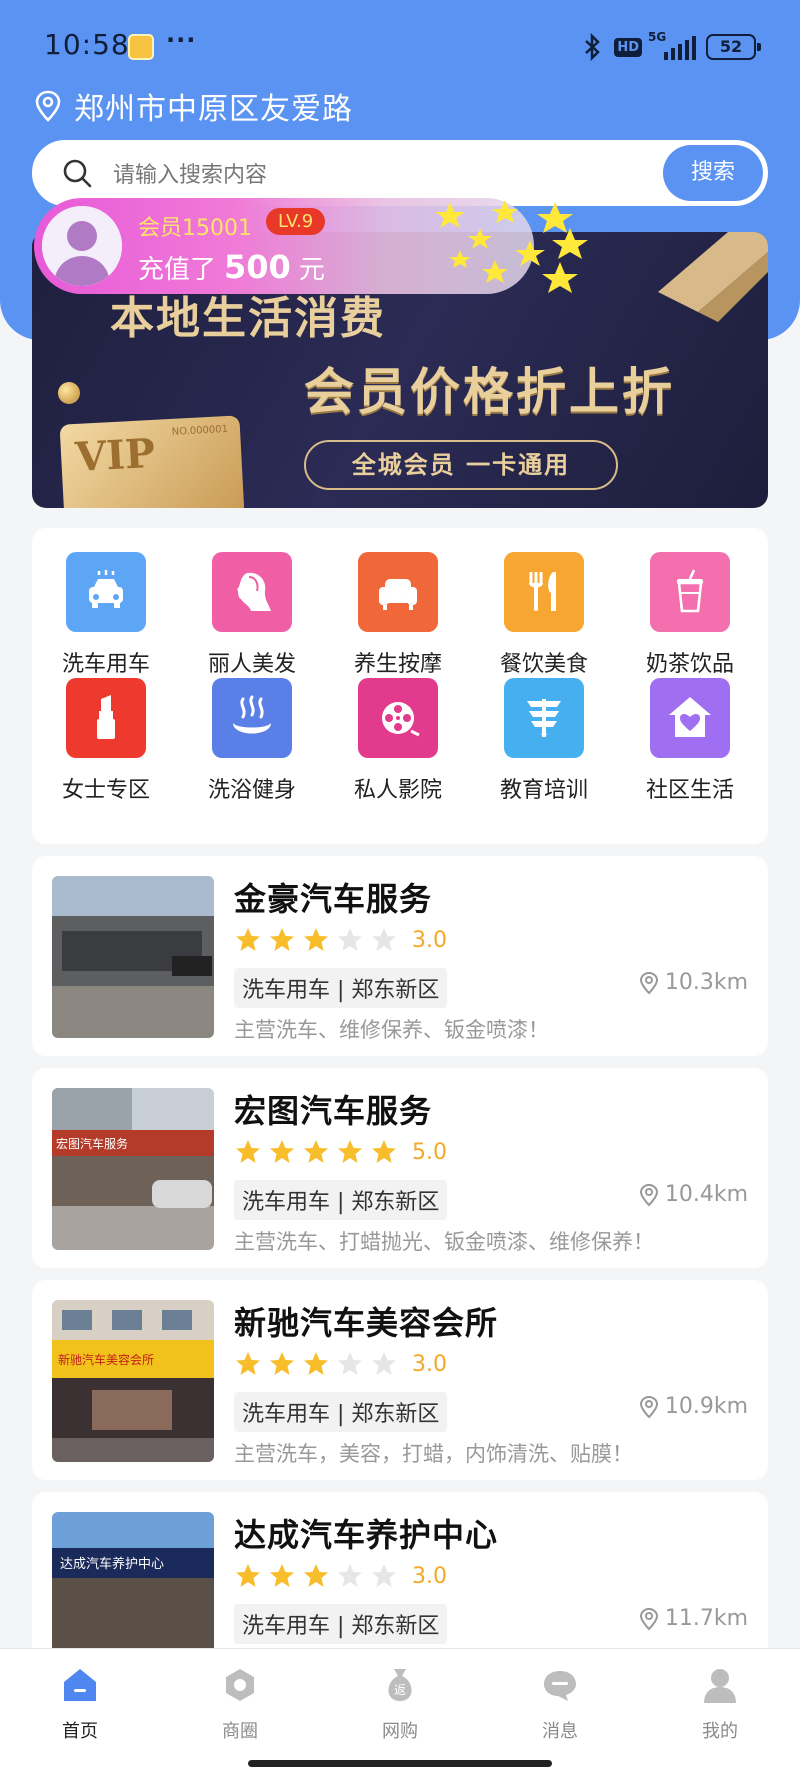 The width and height of the screenshot is (800, 1780). What do you see at coordinates (195, 228) in the screenshot?
I see `member-name: 会员15001` at bounding box center [195, 228].